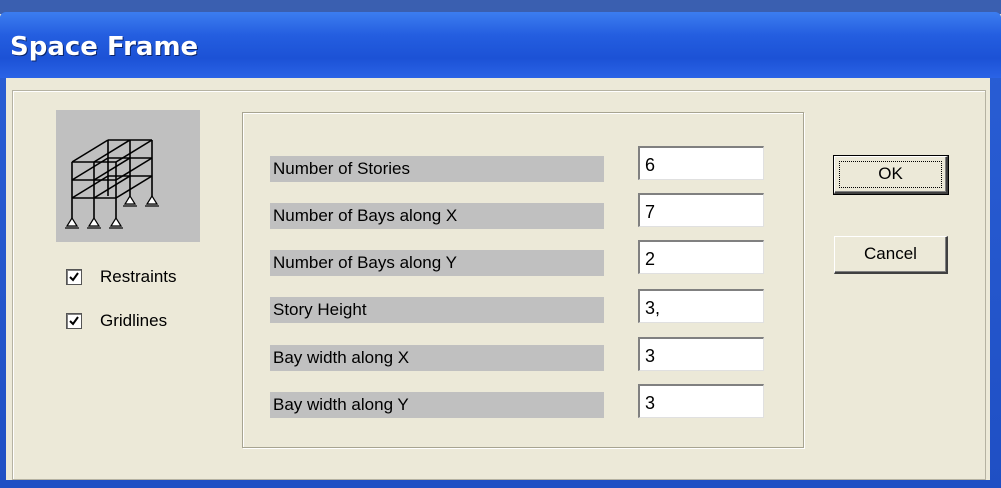 The image size is (1001, 488). What do you see at coordinates (701, 210) in the screenshot?
I see `bays-along-x-input` at bounding box center [701, 210].